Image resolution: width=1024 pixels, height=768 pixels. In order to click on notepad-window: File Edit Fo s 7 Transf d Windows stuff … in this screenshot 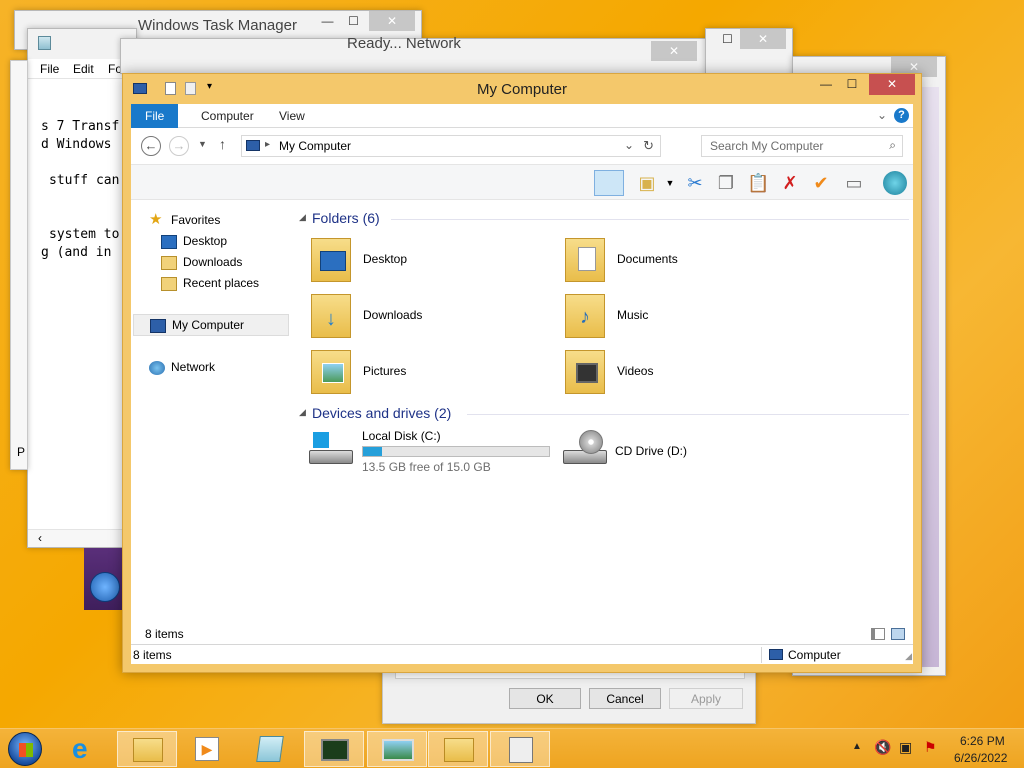, I will do `click(82, 288)`.